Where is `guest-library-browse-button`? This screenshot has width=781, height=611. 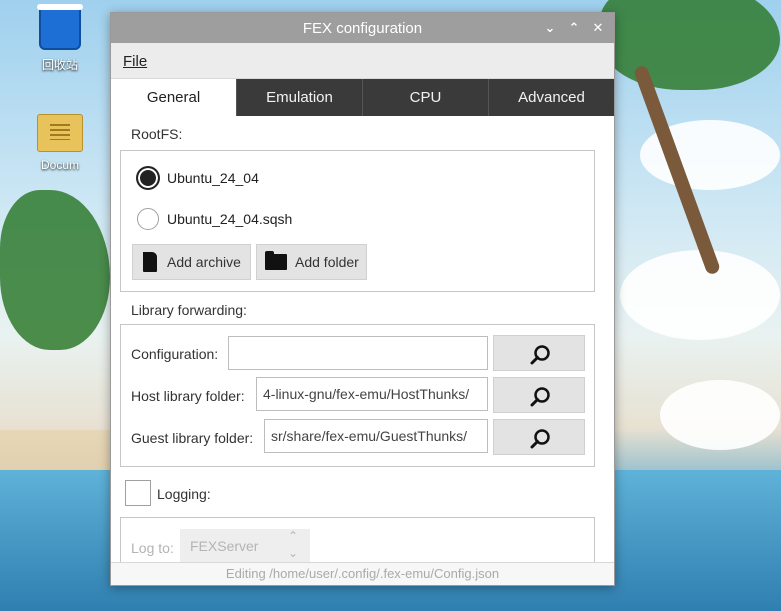
guest-library-browse-button is located at coordinates (539, 437).